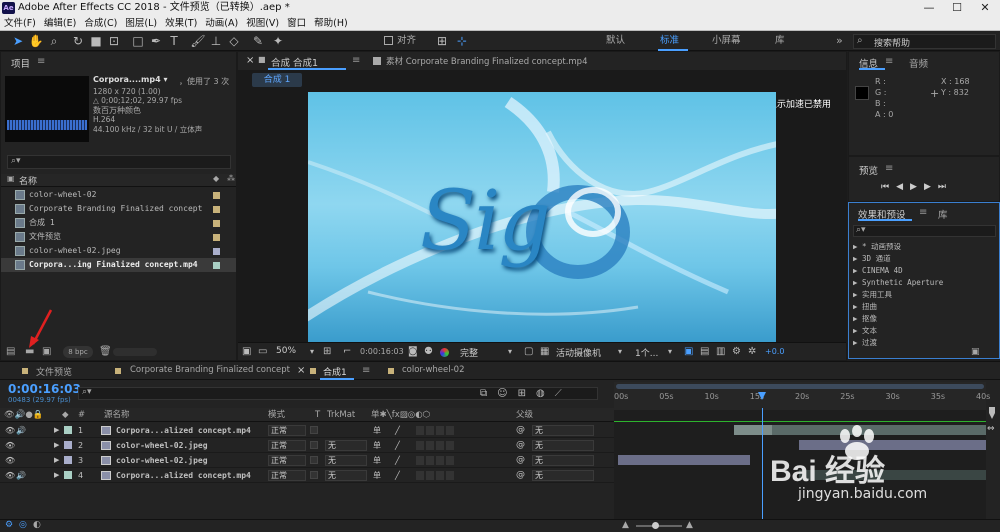 This screenshot has height=532, width=1000. What do you see at coordinates (736, 352) in the screenshot?
I see `flowchart-icon: ⚙` at bounding box center [736, 352].